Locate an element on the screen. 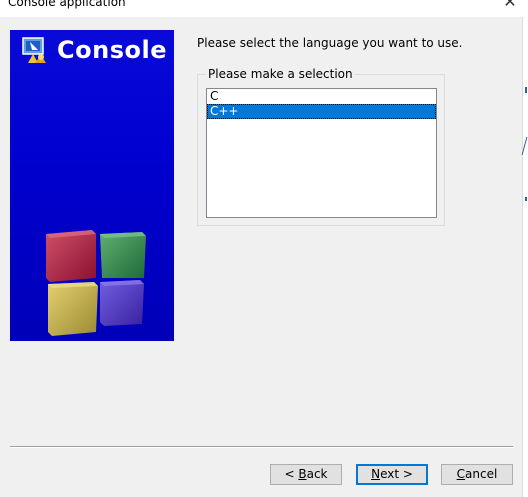  cancel-button-suffix: ancel is located at coordinates (481, 474).